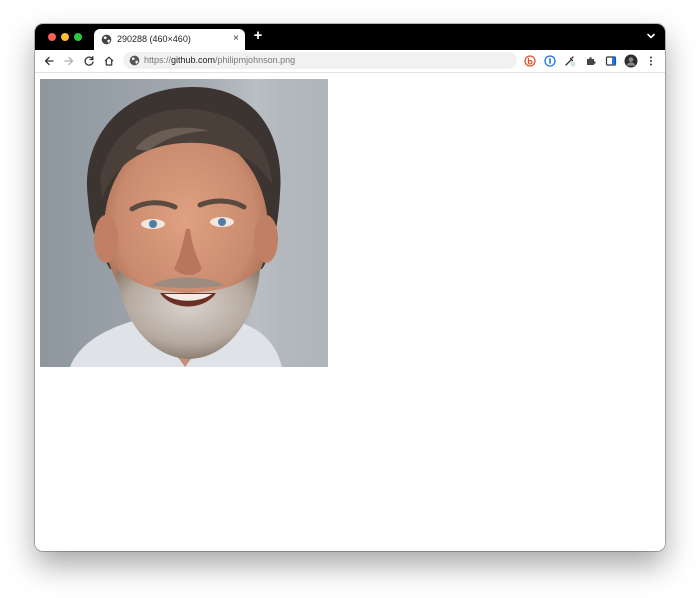 The height and width of the screenshot is (598, 700). I want to click on reload-icon, so click(89, 61).